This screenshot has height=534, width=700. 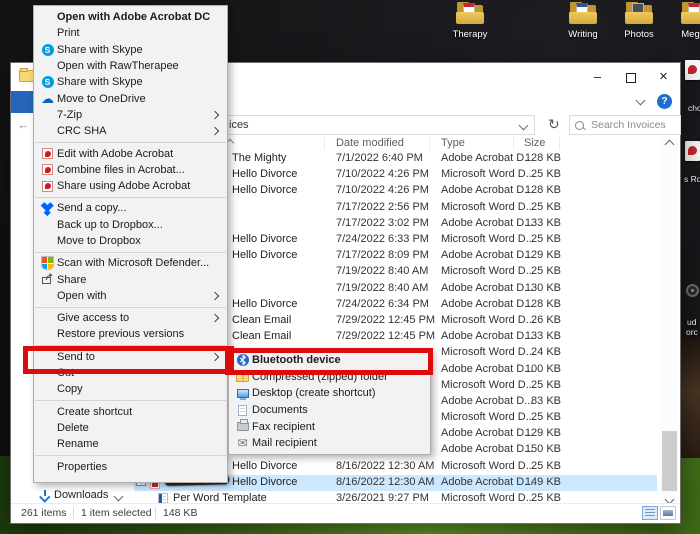 I want to click on desktop-icon-meg-s: Meg S, so click(x=682, y=21).